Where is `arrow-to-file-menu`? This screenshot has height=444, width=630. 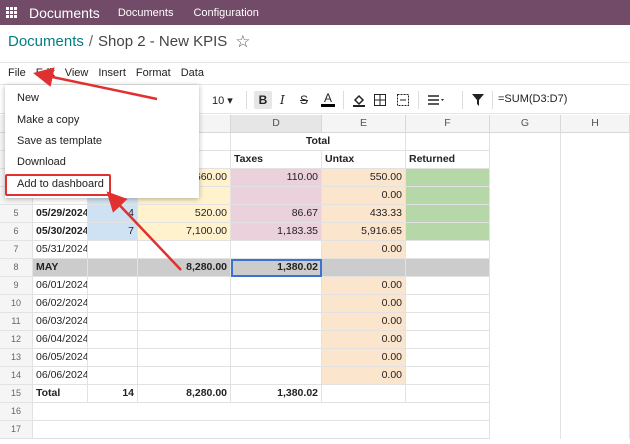 arrow-to-file-menu is located at coordinates (95, 84).